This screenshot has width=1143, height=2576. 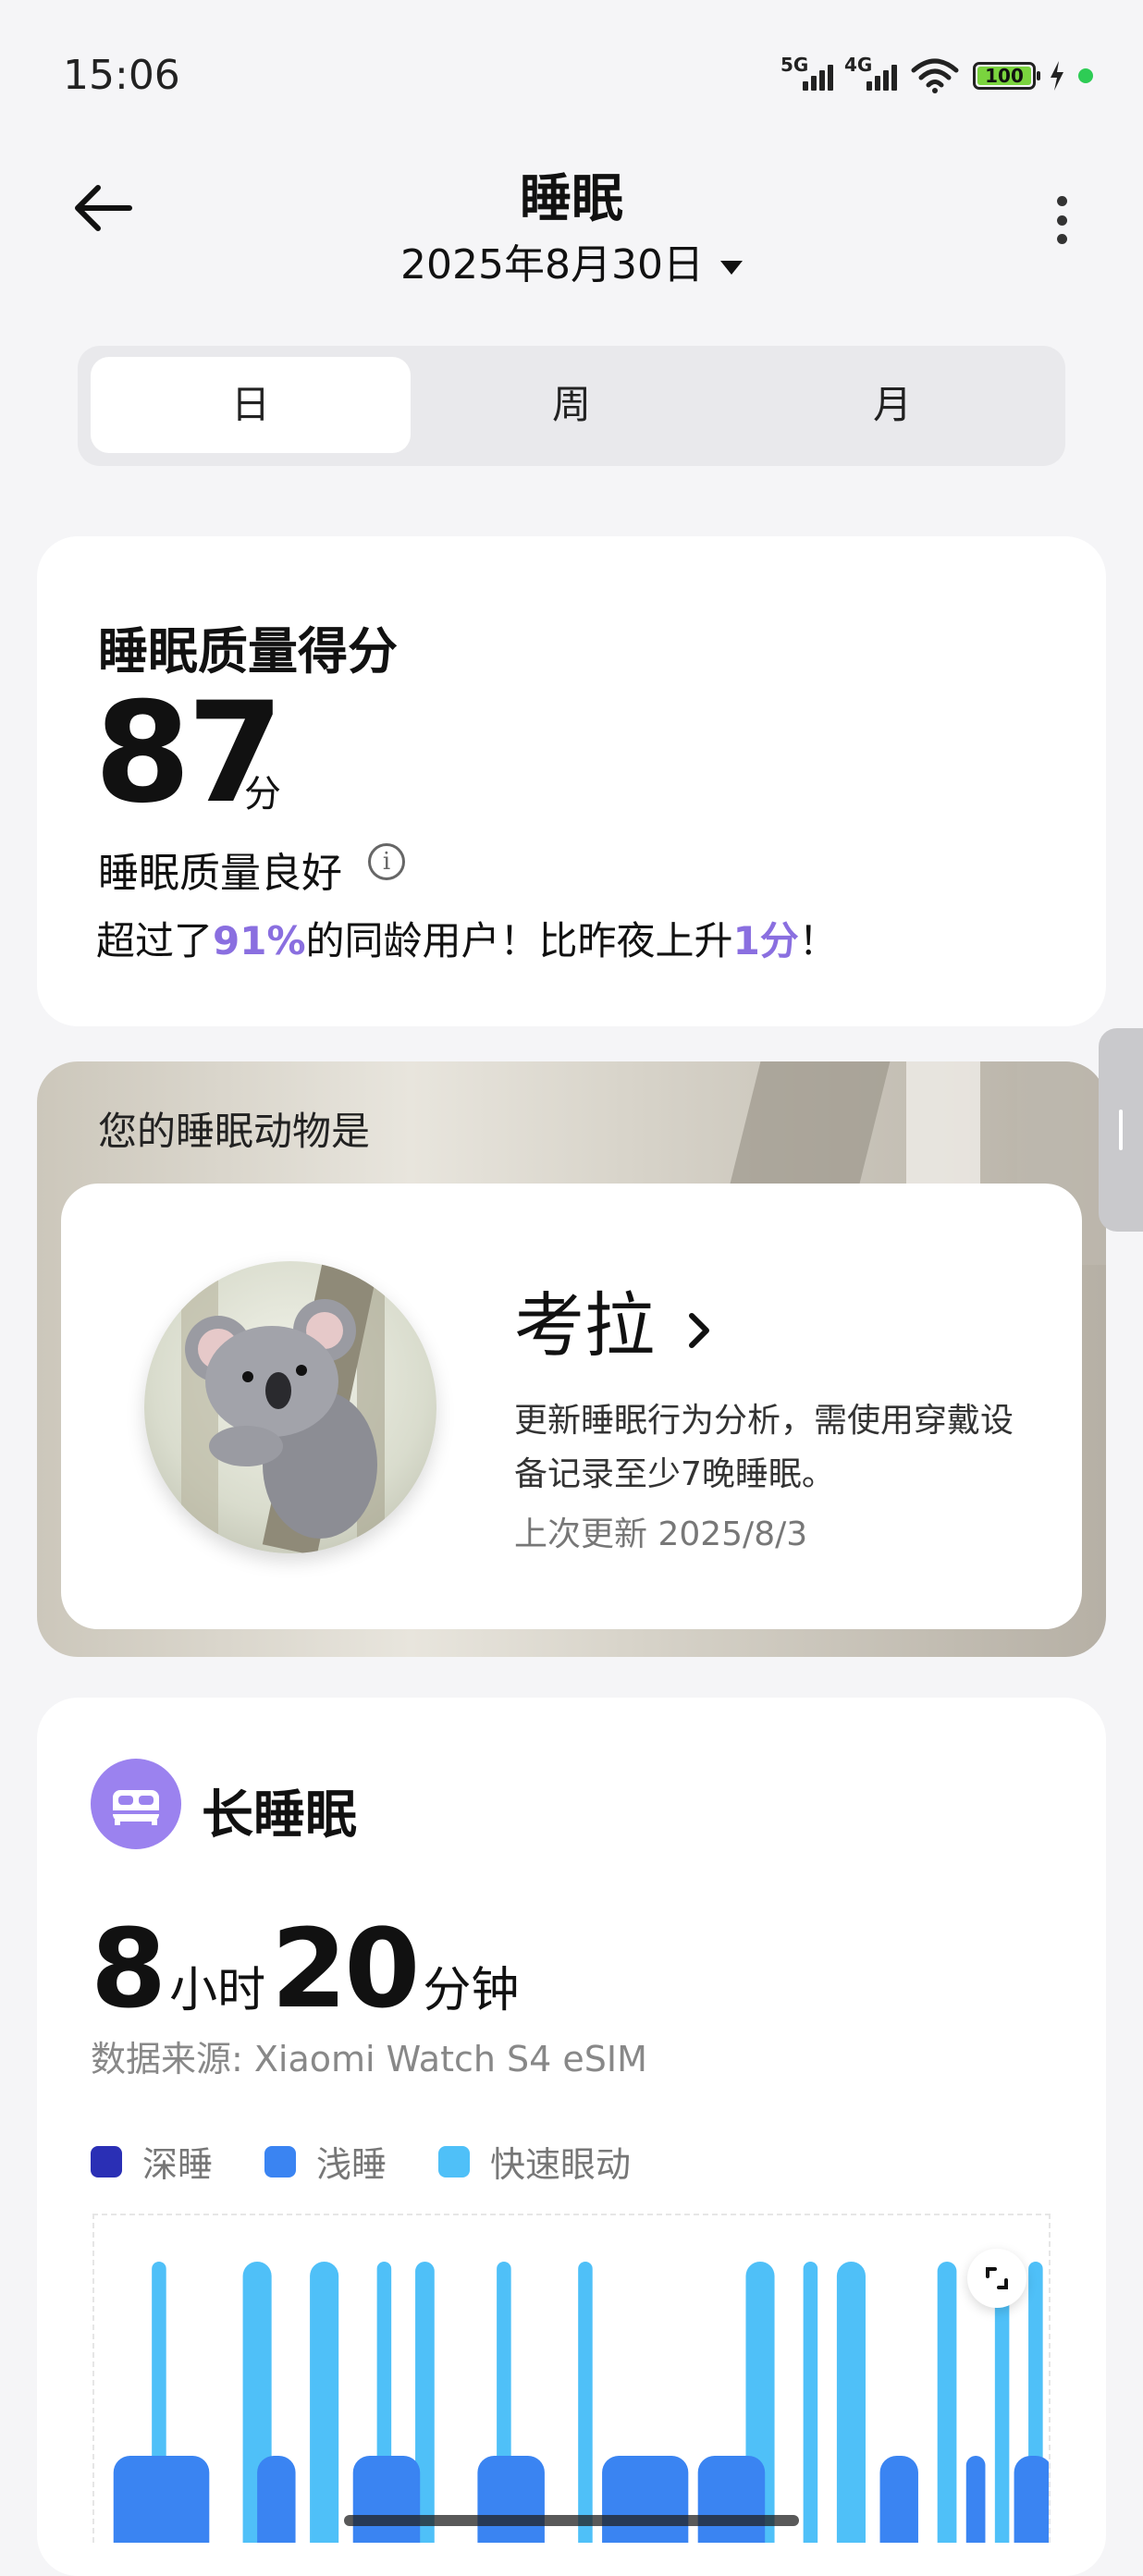 What do you see at coordinates (731, 267) in the screenshot?
I see `caret-down-icon` at bounding box center [731, 267].